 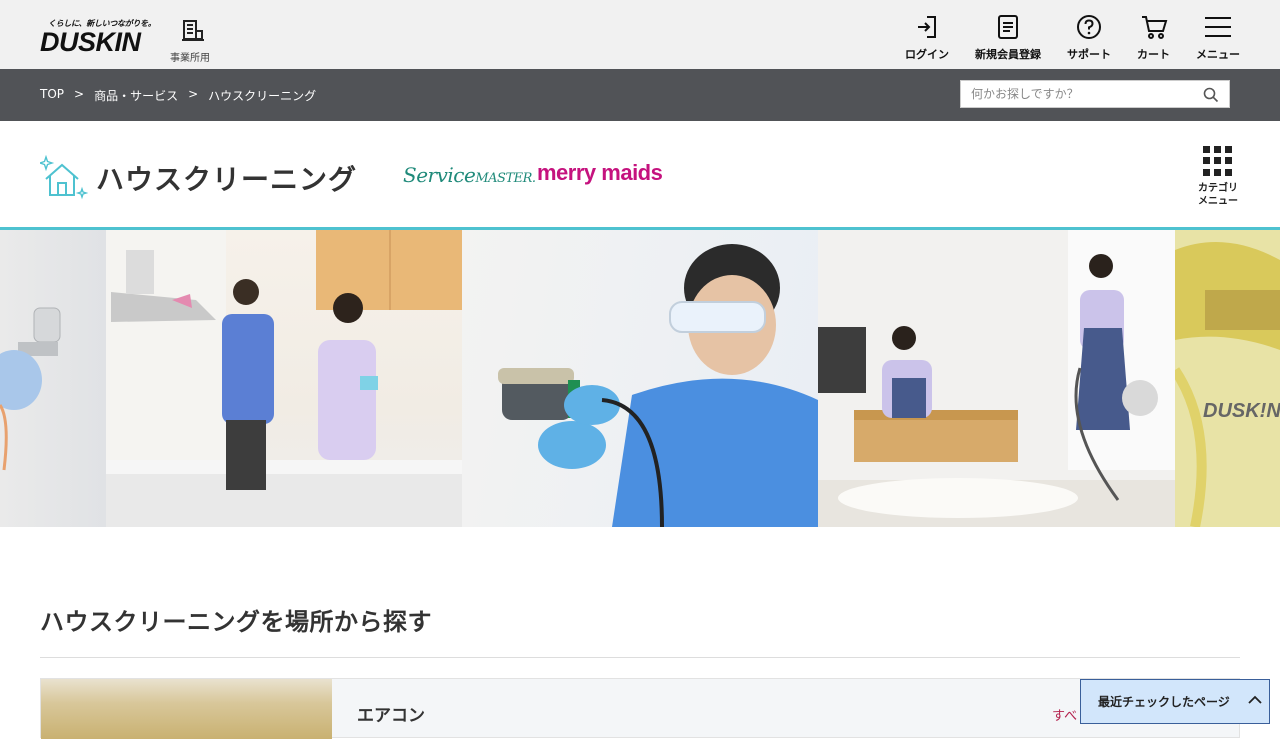 What do you see at coordinates (227, 179) in the screenshot?
I see `page-title: ハウスクリーニング` at bounding box center [227, 179].